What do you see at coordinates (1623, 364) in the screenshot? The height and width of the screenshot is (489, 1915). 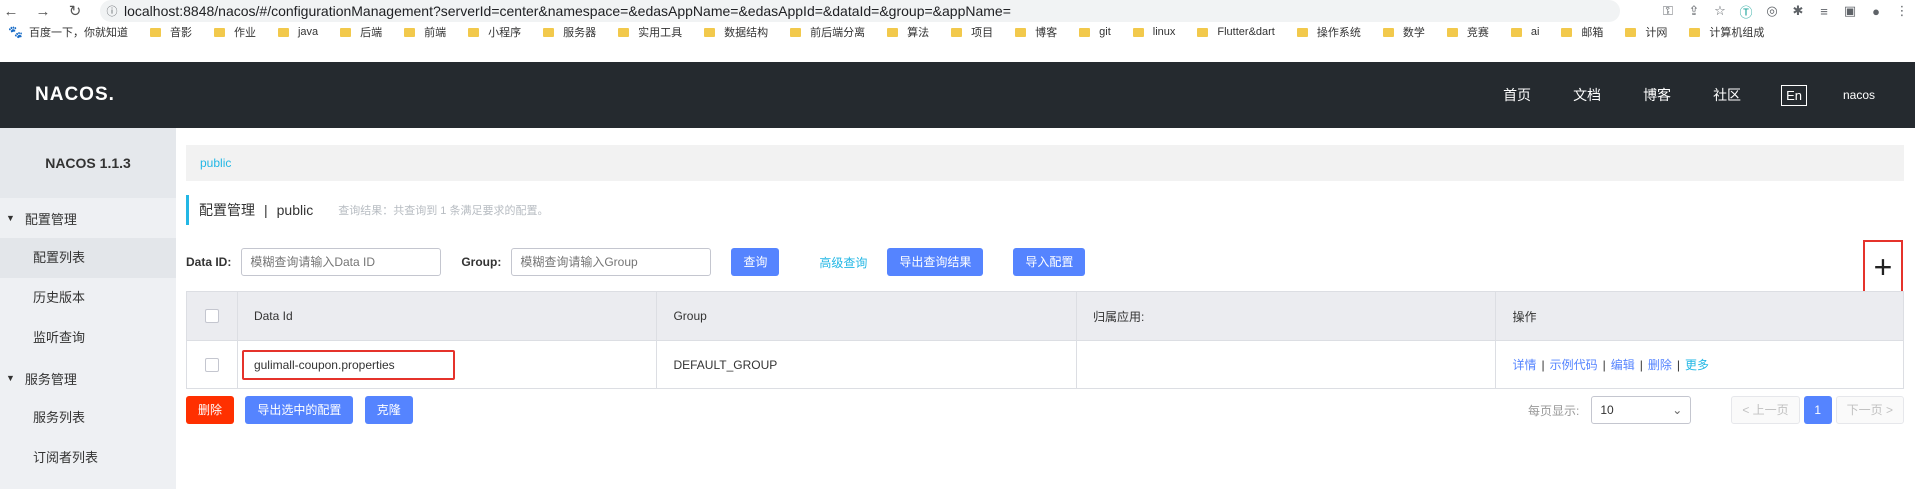 I see `op-edit-link: 编辑` at bounding box center [1623, 364].